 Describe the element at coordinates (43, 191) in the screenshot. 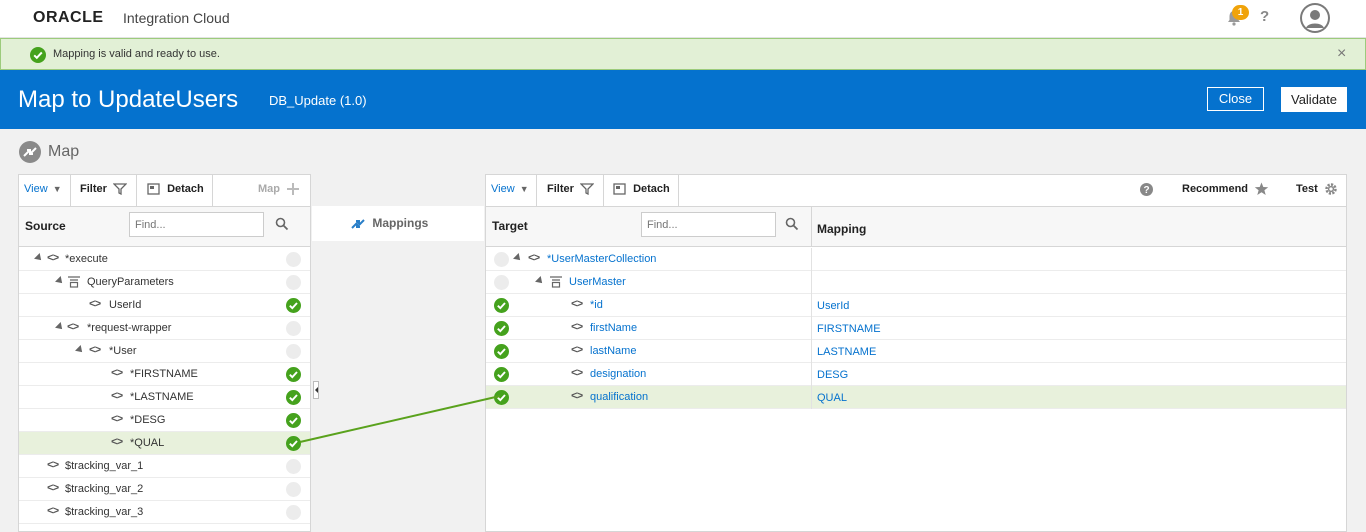

I see `source-view-menu: View ▼` at that location.